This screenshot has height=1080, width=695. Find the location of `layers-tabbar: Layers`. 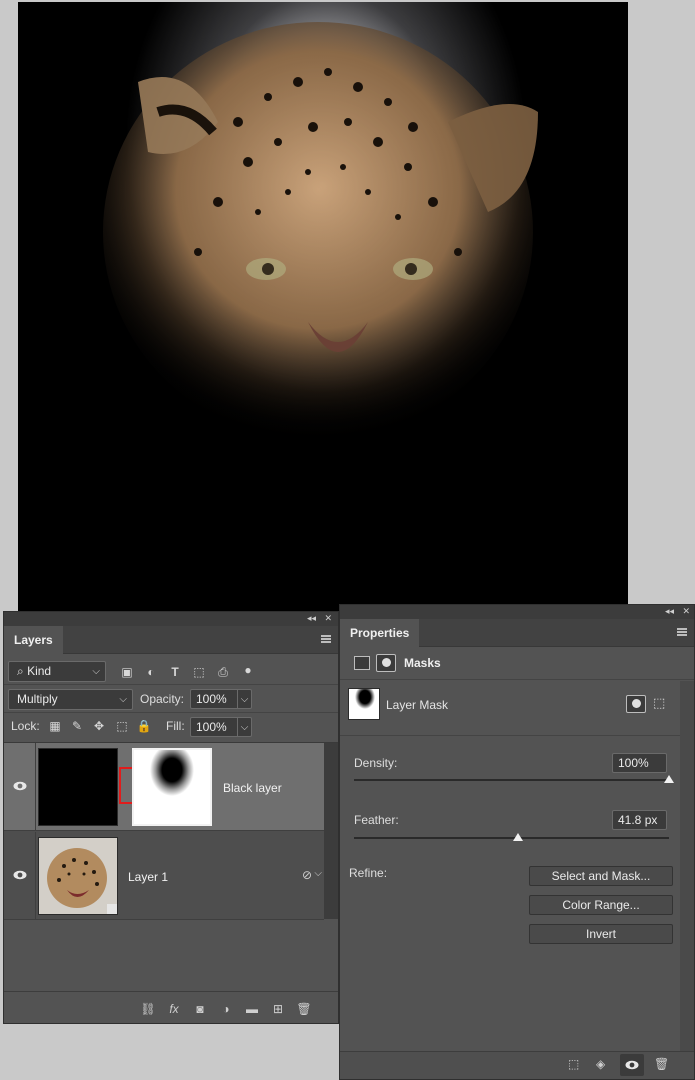

layers-tabbar: Layers is located at coordinates (171, 640).